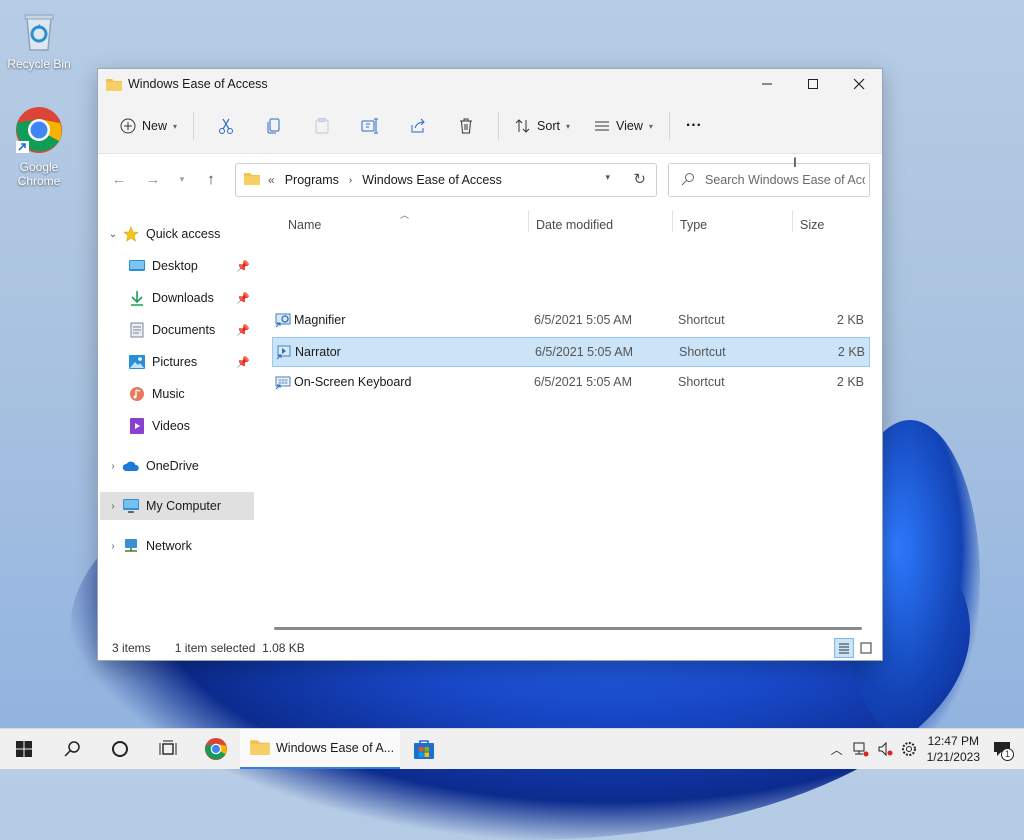  What do you see at coordinates (432, 180) in the screenshot?
I see `breadcrumb-windows-ease-of-access: Windows Ease of Access` at bounding box center [432, 180].